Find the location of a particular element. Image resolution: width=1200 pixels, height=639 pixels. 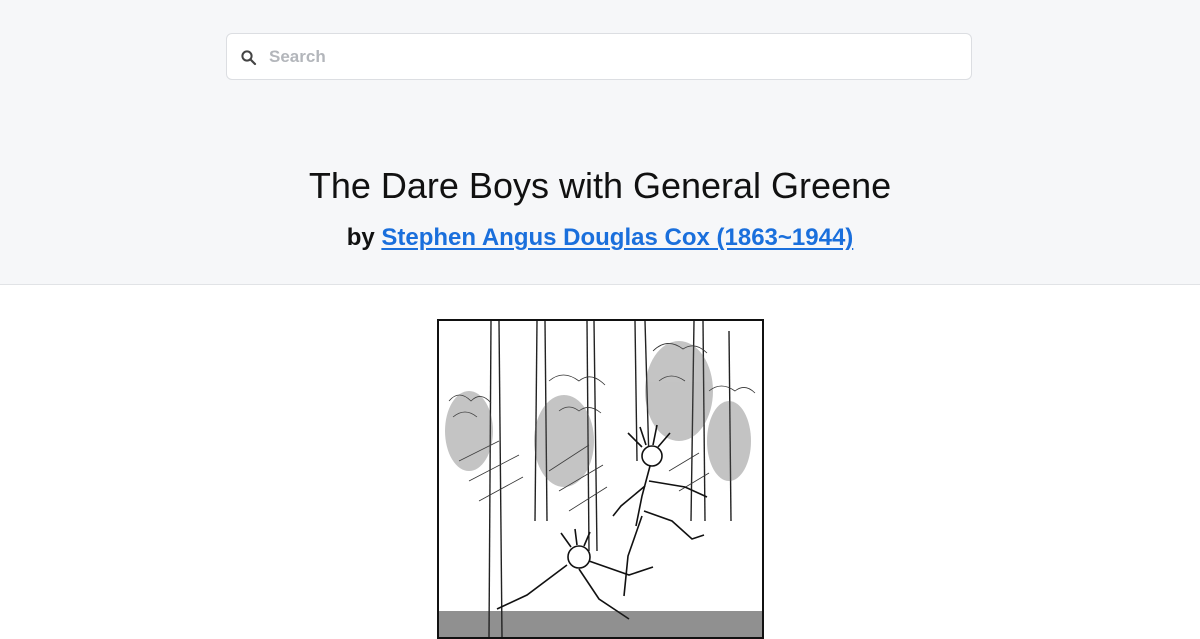

search-bar is located at coordinates (599, 56).